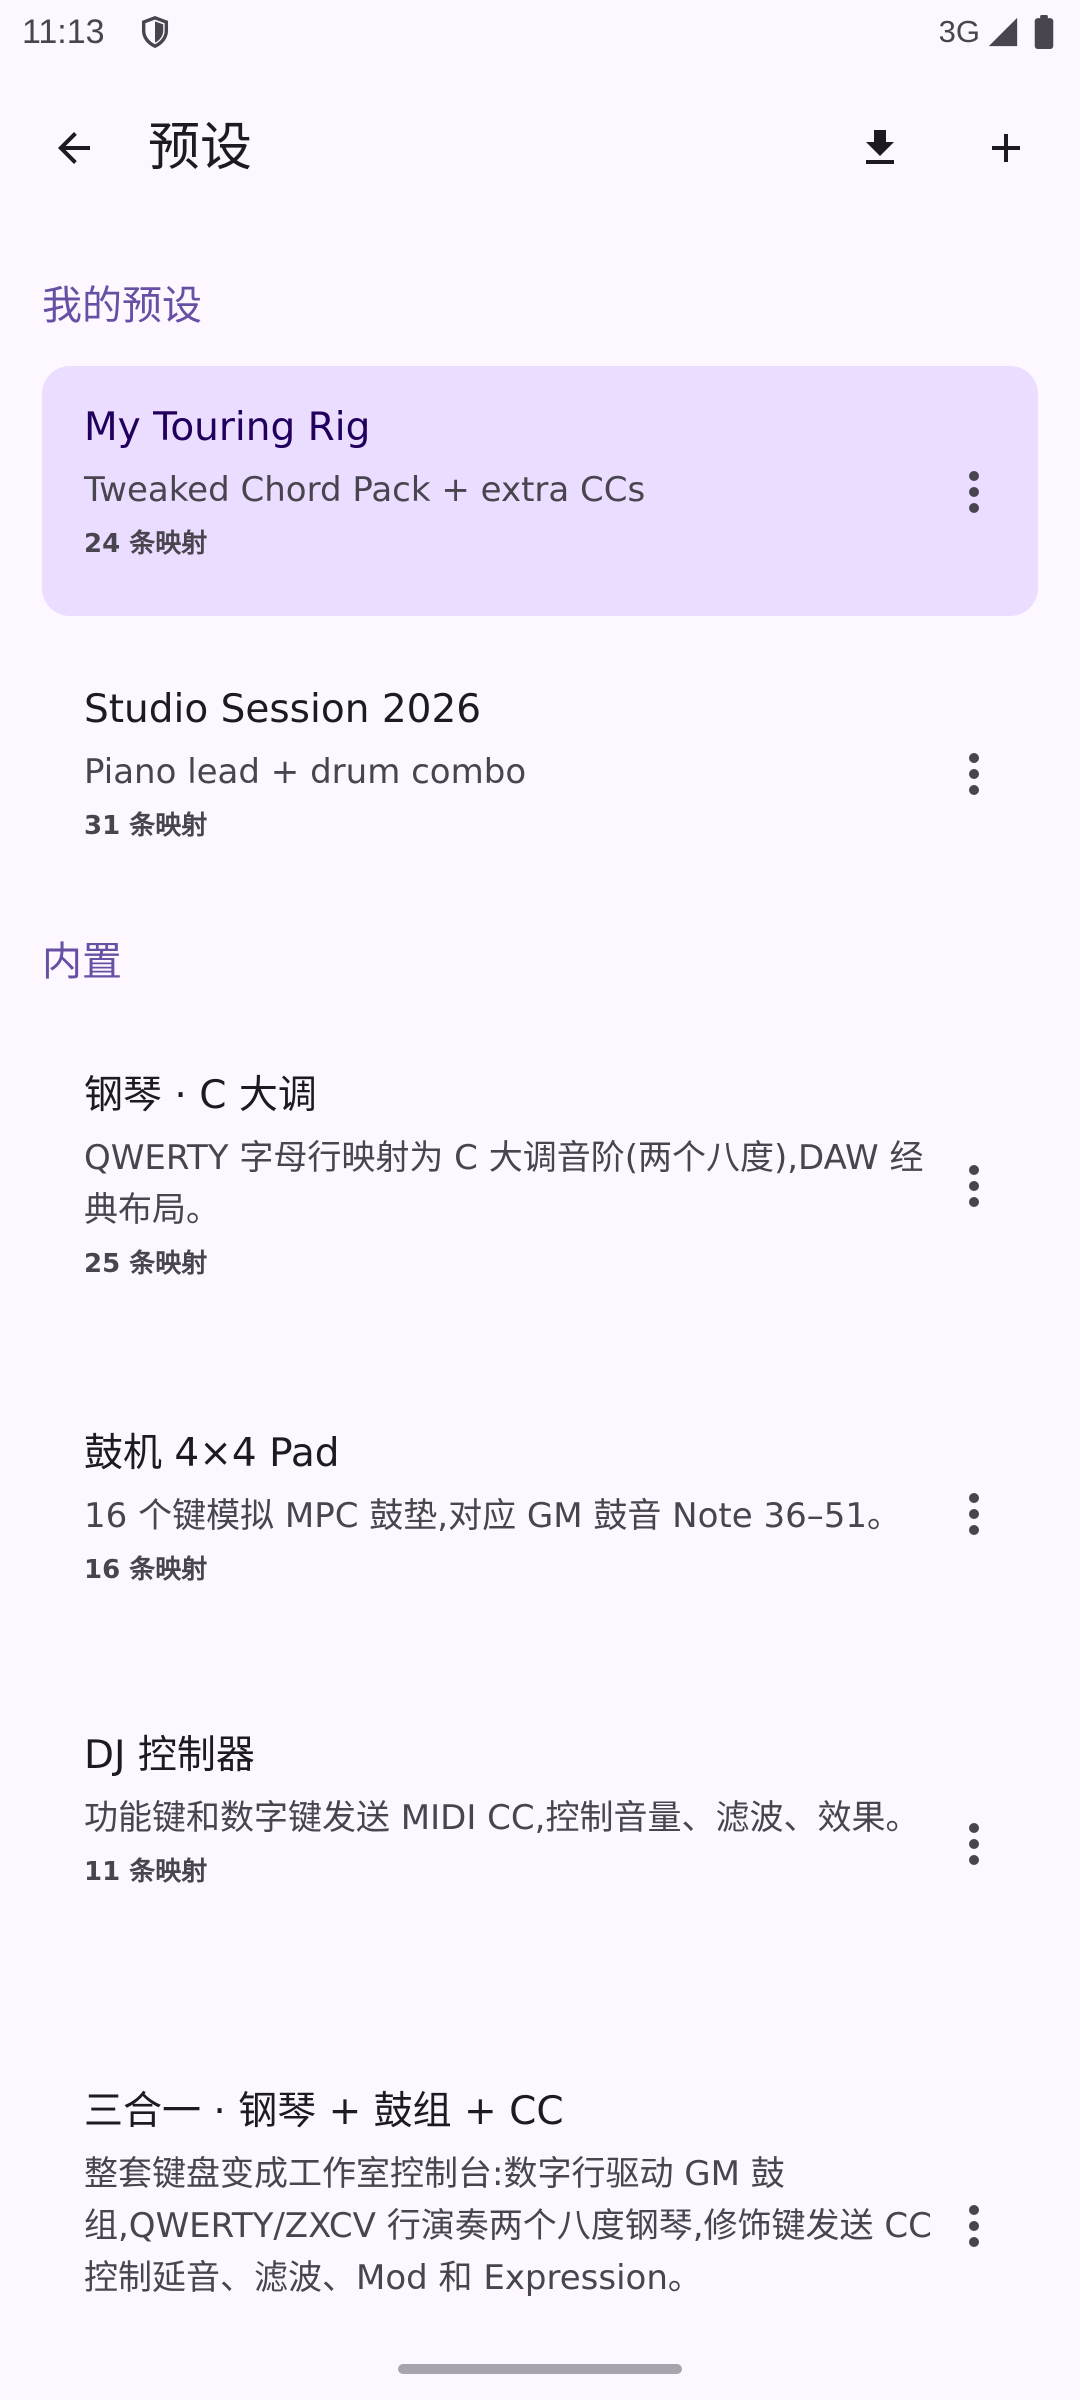  What do you see at coordinates (200, 1095) in the screenshot?
I see `preset-title: 钢琴 · C 大调` at bounding box center [200, 1095].